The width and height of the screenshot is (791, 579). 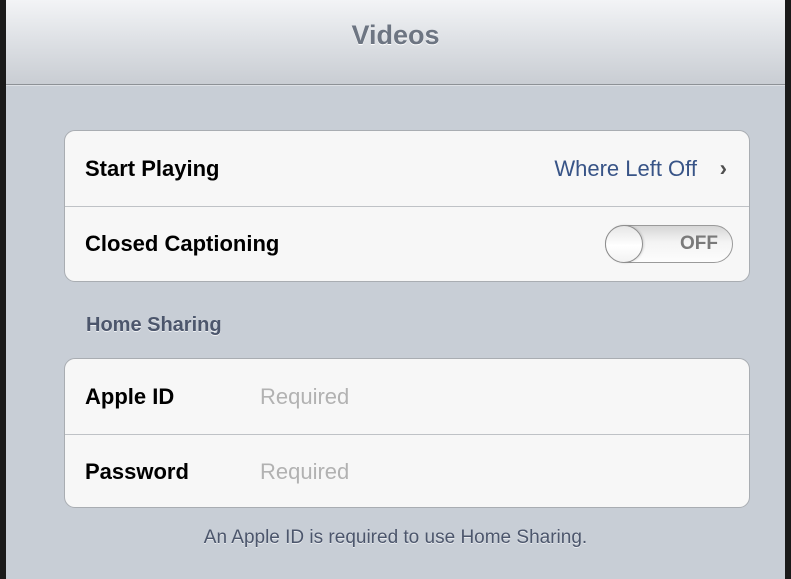 What do you see at coordinates (137, 471) in the screenshot?
I see `password-label: Password` at bounding box center [137, 471].